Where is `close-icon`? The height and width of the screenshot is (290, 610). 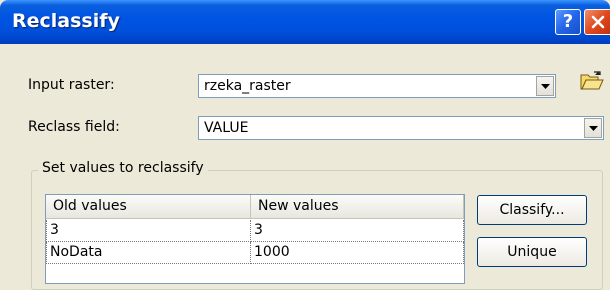 close-icon is located at coordinates (598, 22).